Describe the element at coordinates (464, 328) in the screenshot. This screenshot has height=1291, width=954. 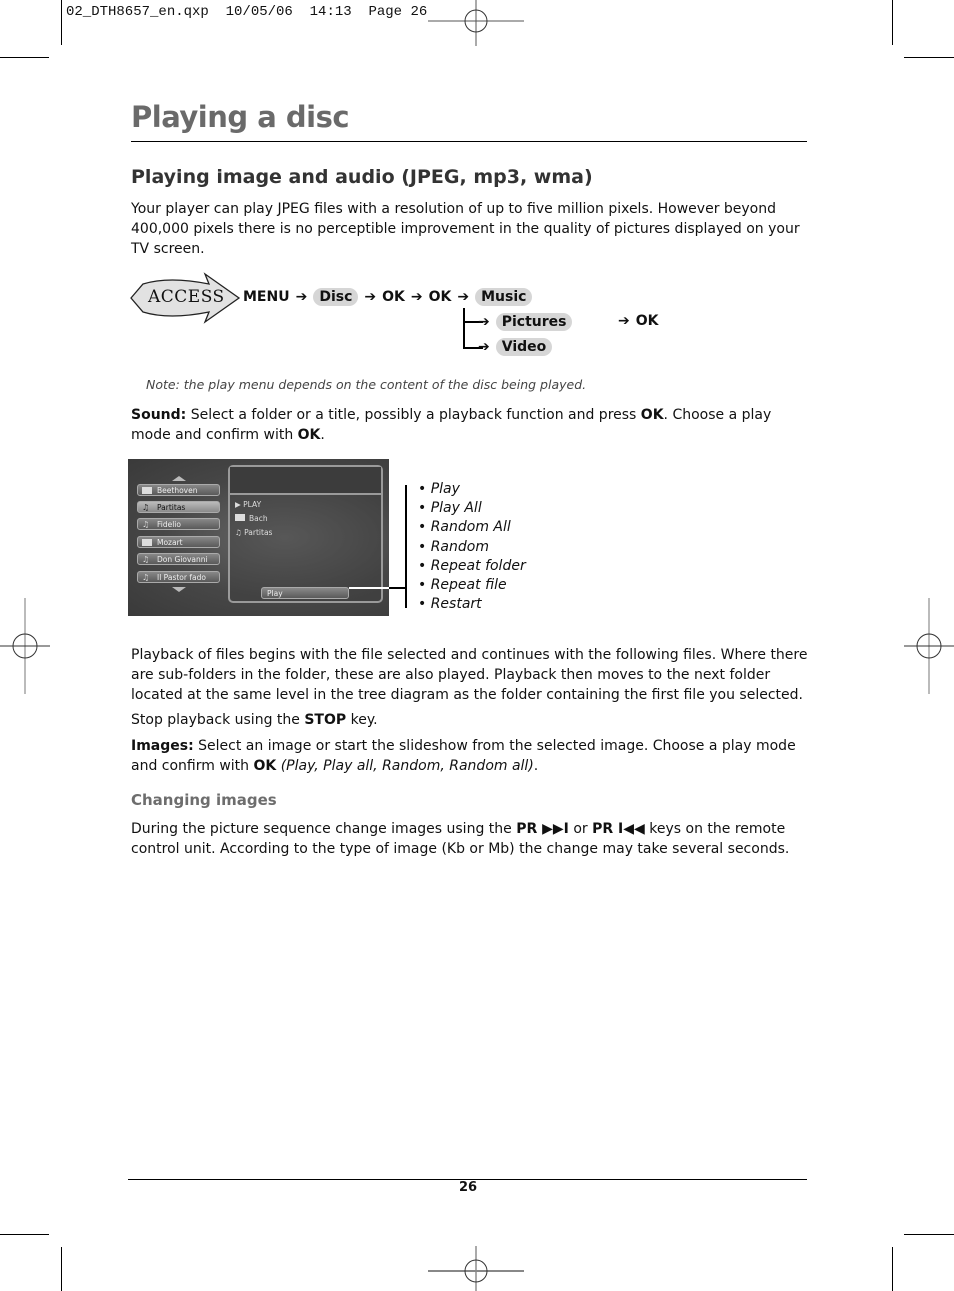
I see `branch-line` at that location.